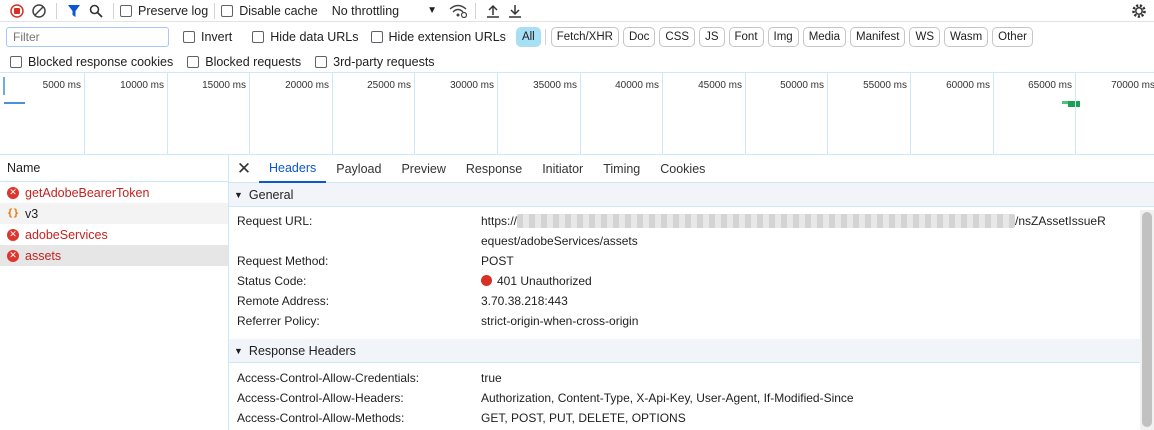 The image size is (1154, 430). I want to click on status-code-value: 401 Unauthorized, so click(817, 281).